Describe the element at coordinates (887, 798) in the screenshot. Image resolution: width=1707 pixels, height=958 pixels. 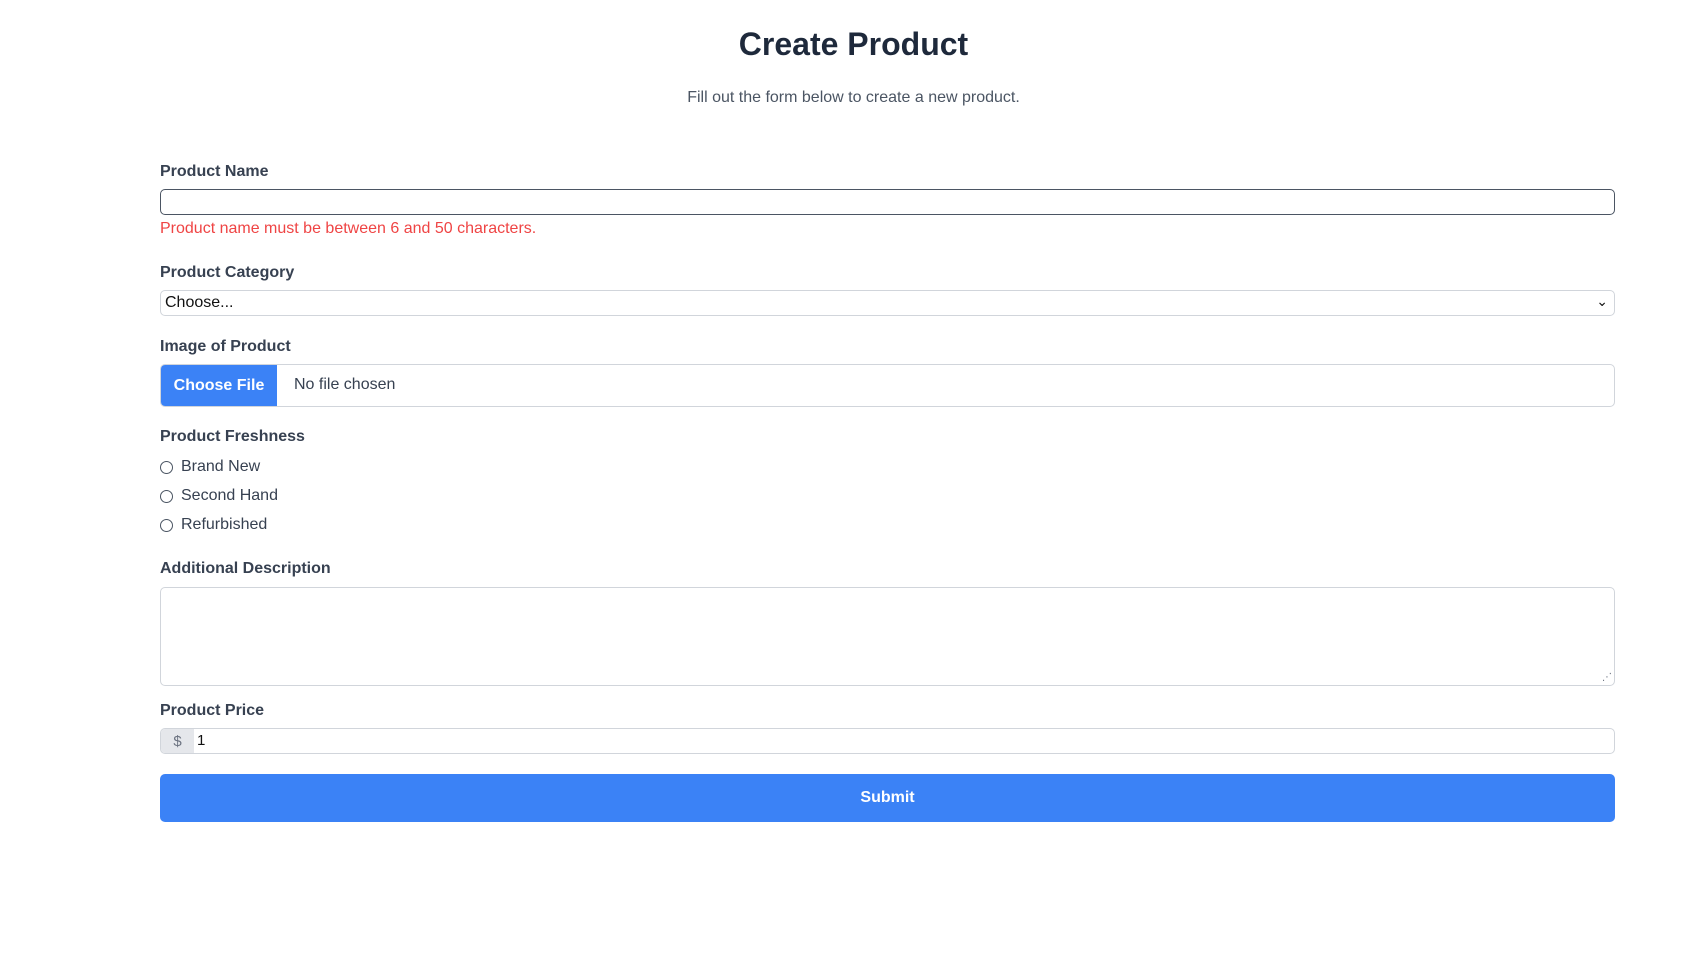
I see `submit-button: Submit` at that location.